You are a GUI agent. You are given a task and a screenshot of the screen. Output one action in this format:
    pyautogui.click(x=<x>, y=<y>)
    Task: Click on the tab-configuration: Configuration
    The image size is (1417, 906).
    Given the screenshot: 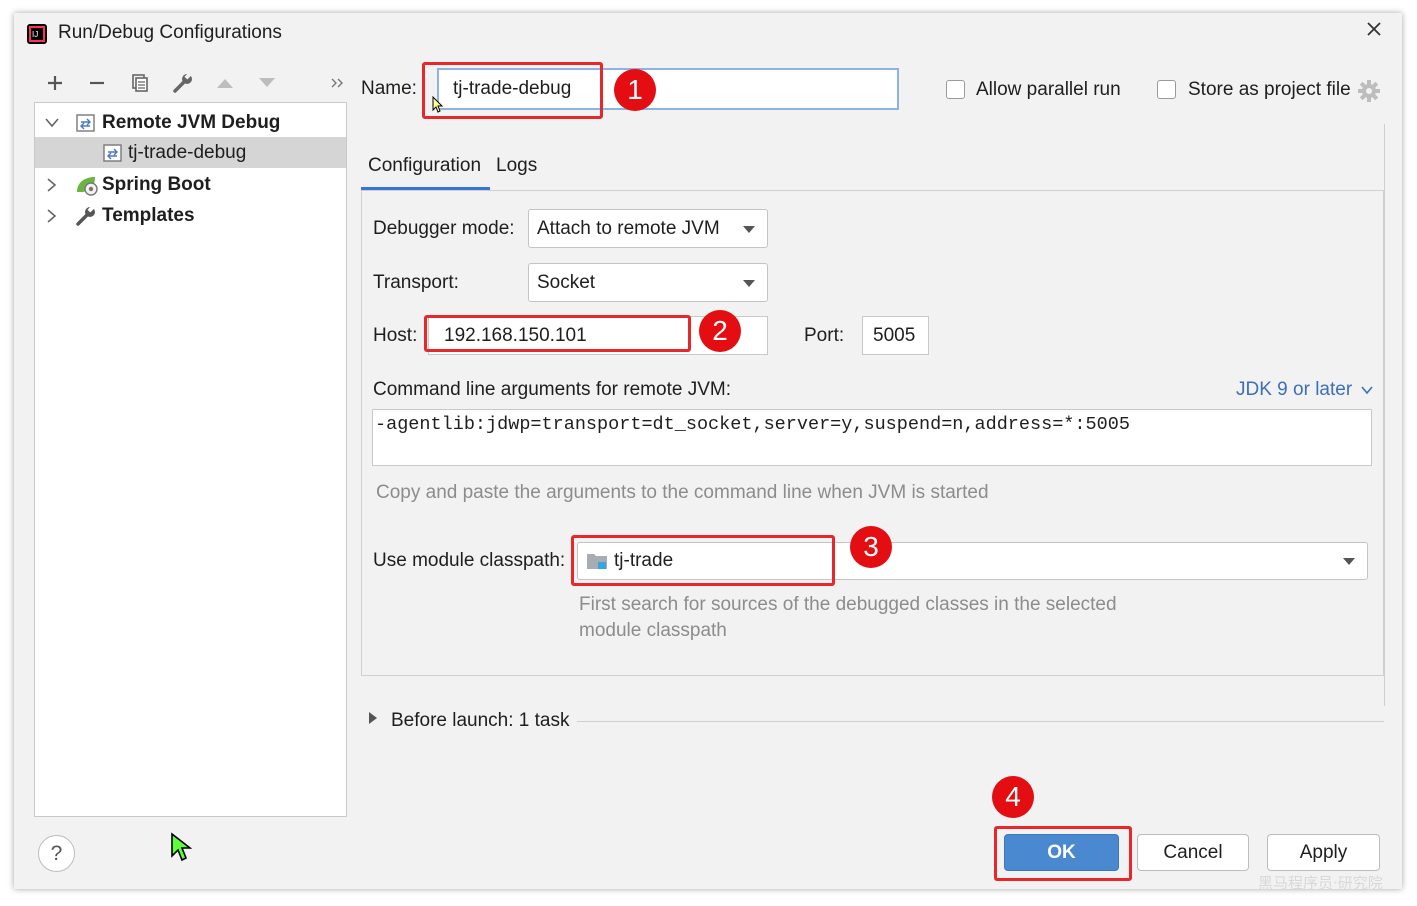 What is the action you would take?
    pyautogui.click(x=424, y=166)
    